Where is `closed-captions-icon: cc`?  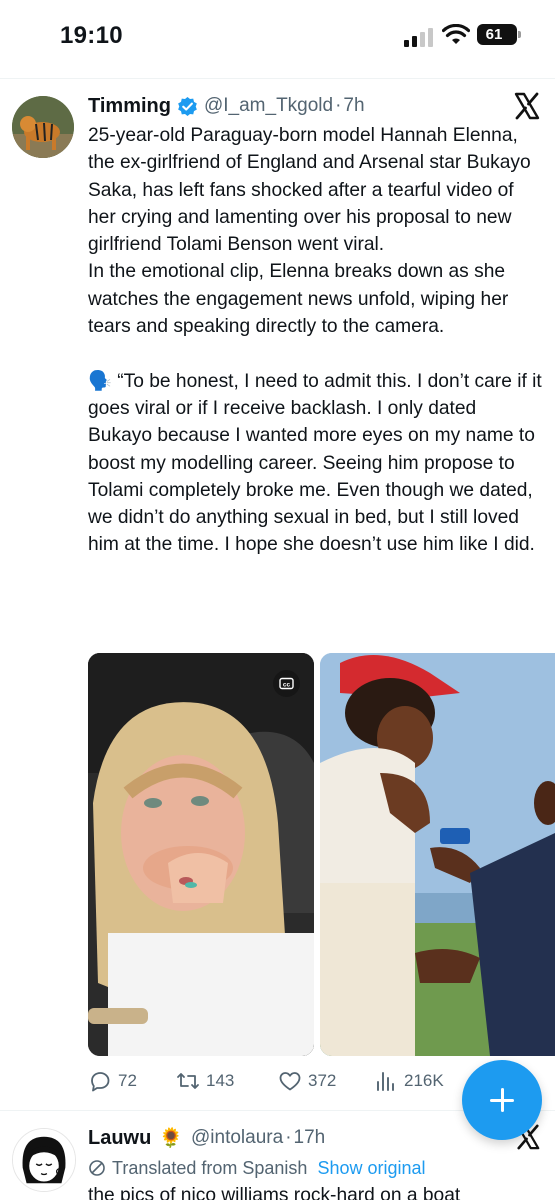
closed-captions-icon: cc is located at coordinates (286, 683).